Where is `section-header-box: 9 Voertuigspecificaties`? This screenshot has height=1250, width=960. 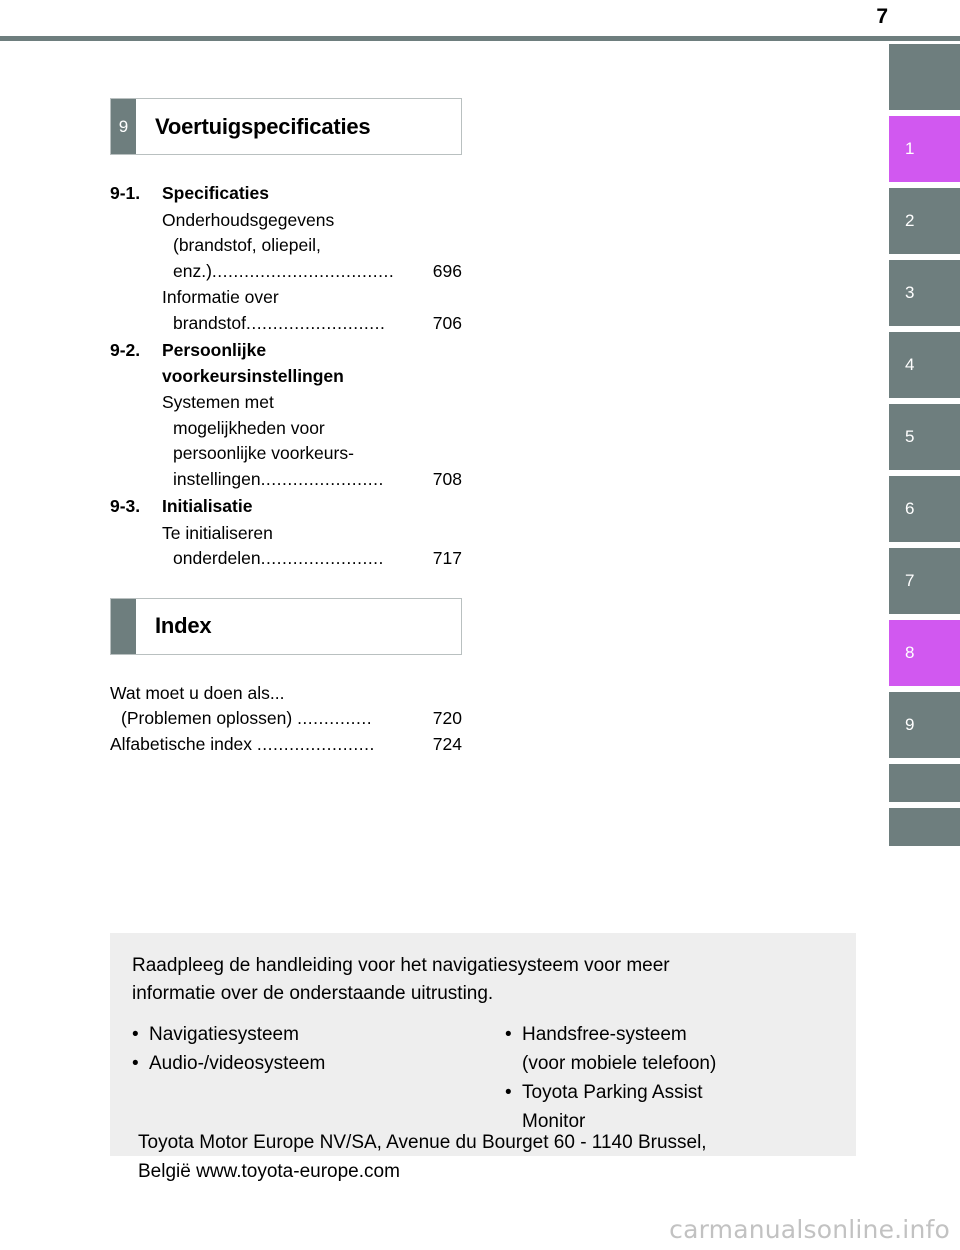 section-header-box: 9 Voertuigspecificaties is located at coordinates (286, 126).